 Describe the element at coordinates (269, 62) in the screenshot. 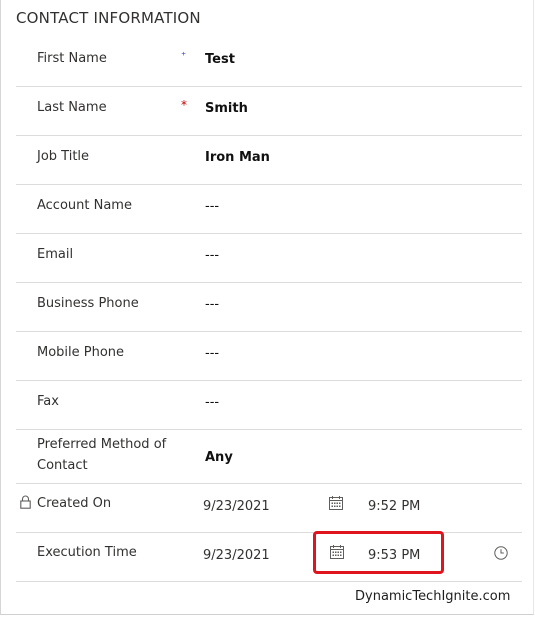

I see `field-row-first-name: First Name ⁺ Test` at that location.